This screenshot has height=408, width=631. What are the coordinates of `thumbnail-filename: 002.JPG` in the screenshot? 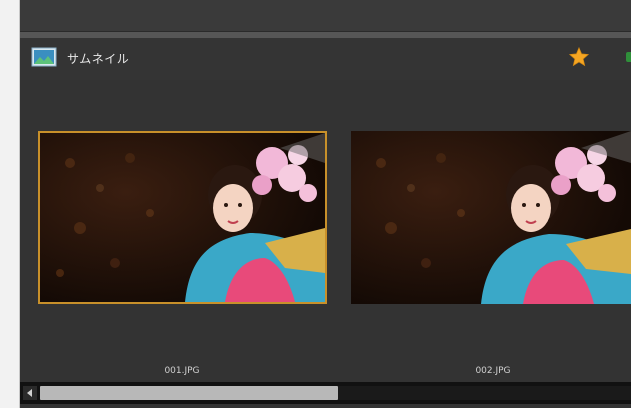 It's located at (493, 371).